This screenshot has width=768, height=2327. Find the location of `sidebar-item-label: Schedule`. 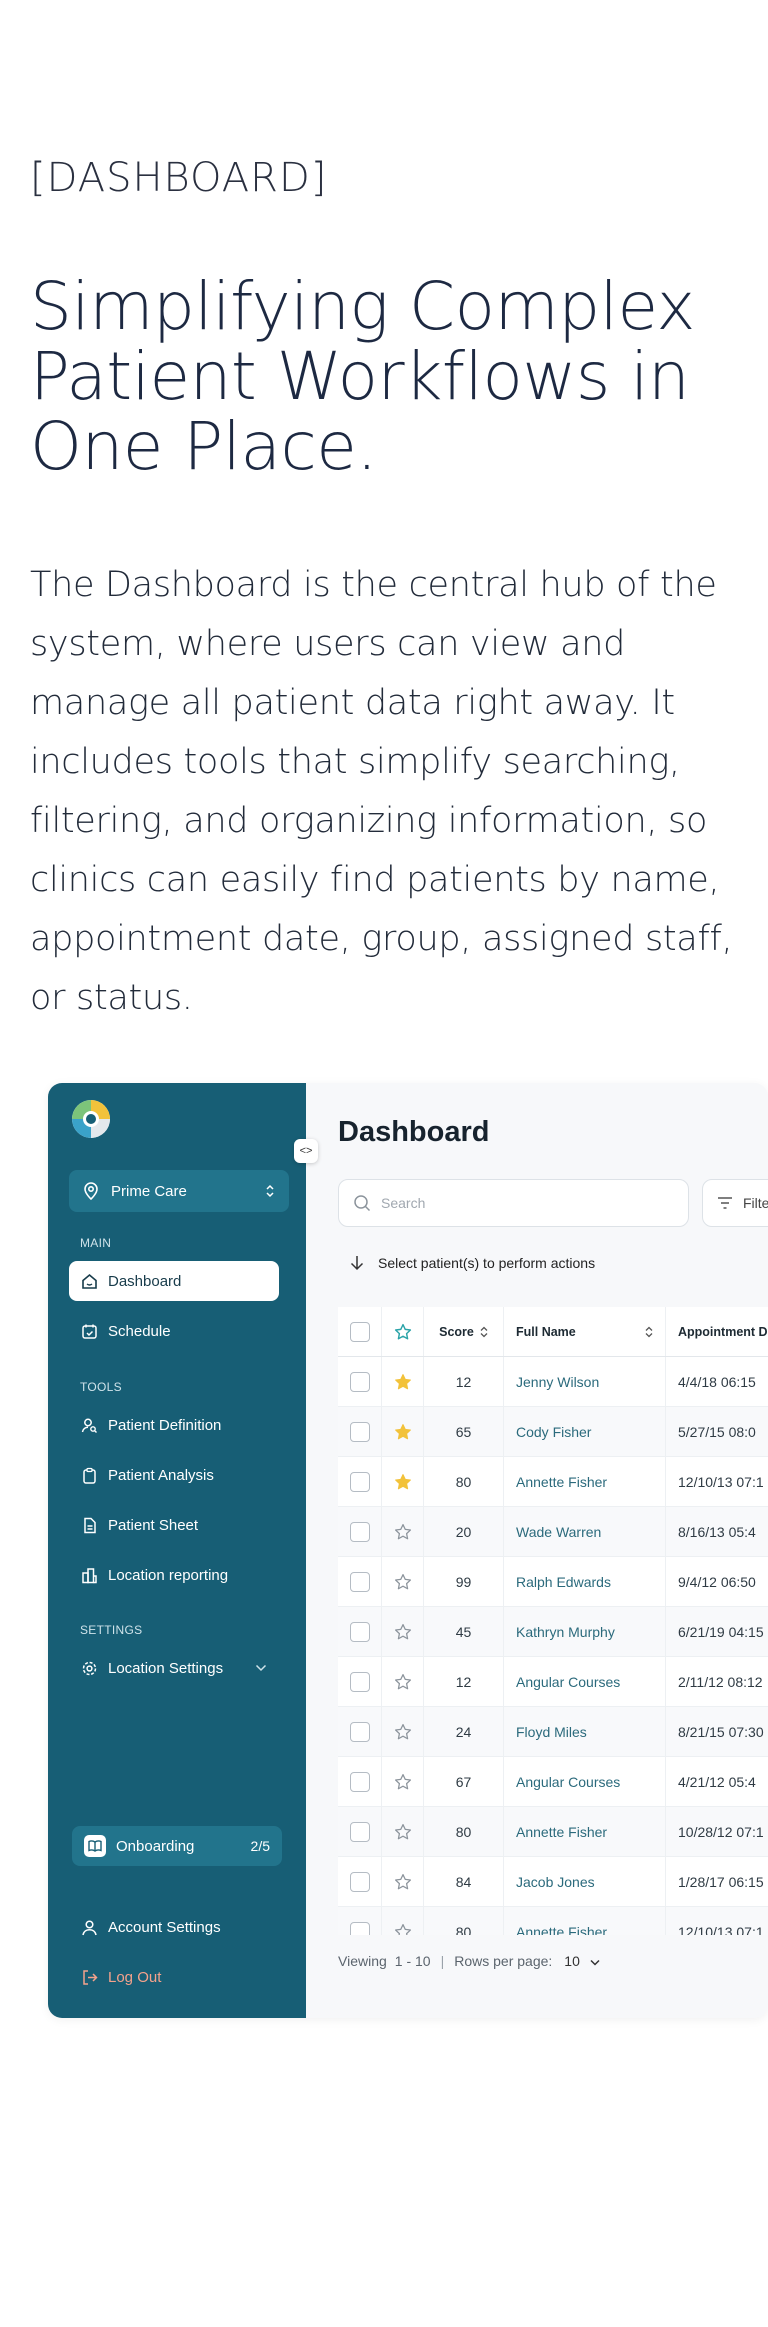

sidebar-item-label: Schedule is located at coordinates (139, 1331).